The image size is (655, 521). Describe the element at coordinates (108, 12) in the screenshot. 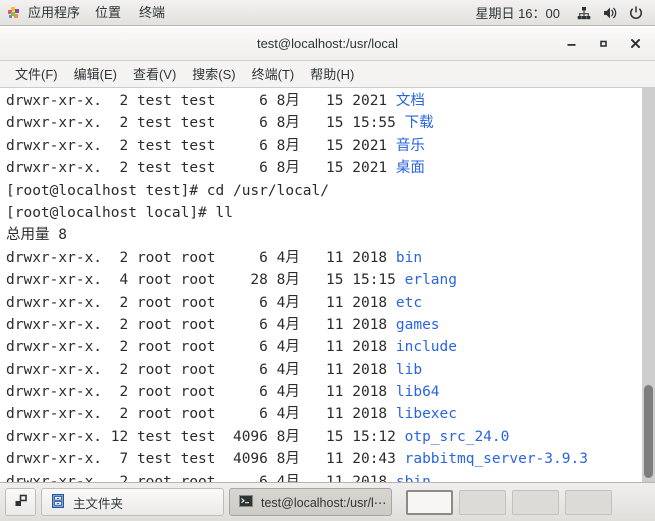

I see `places-menu: 位置` at that location.